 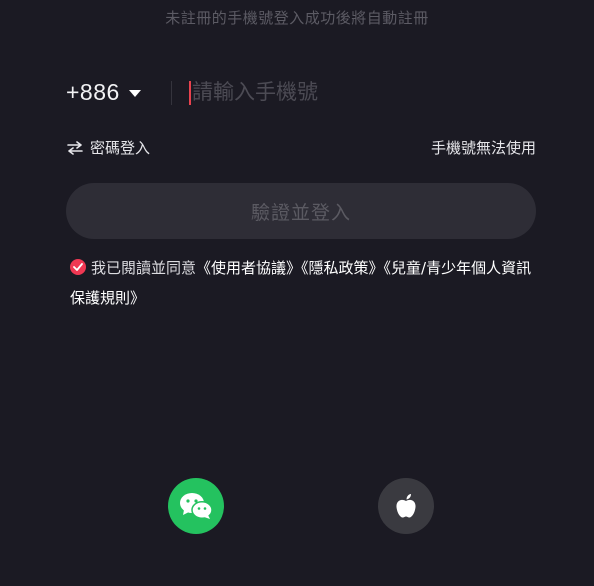 I want to click on checkmark-icon, so click(x=78, y=267).